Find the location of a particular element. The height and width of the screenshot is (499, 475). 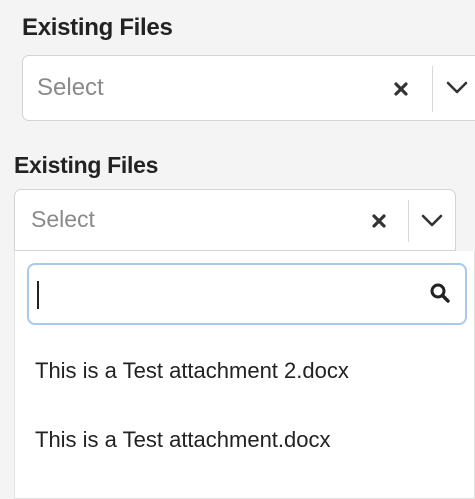

text-cursor is located at coordinates (38, 295).